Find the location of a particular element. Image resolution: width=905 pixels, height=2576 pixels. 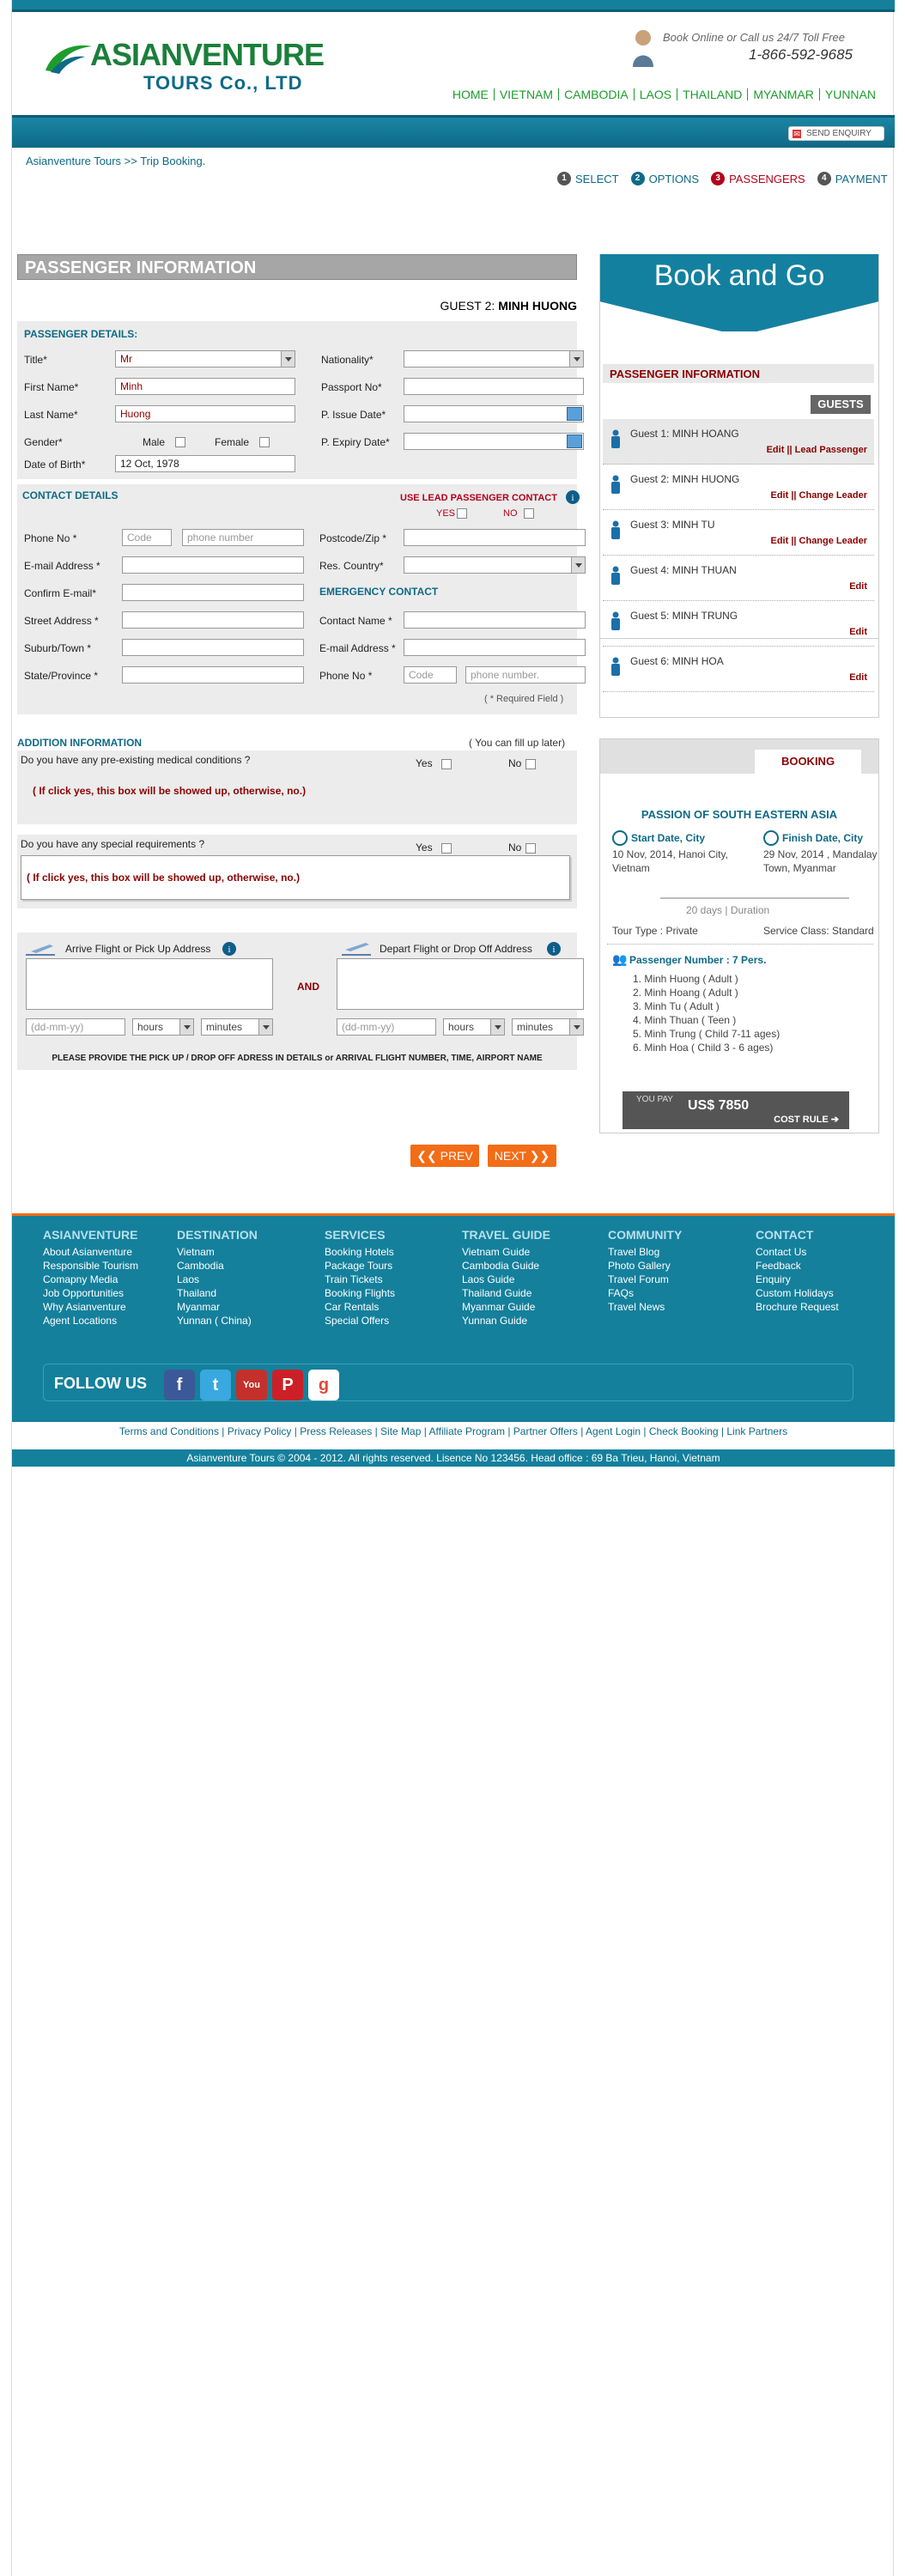

suburb-input is located at coordinates (213, 647).